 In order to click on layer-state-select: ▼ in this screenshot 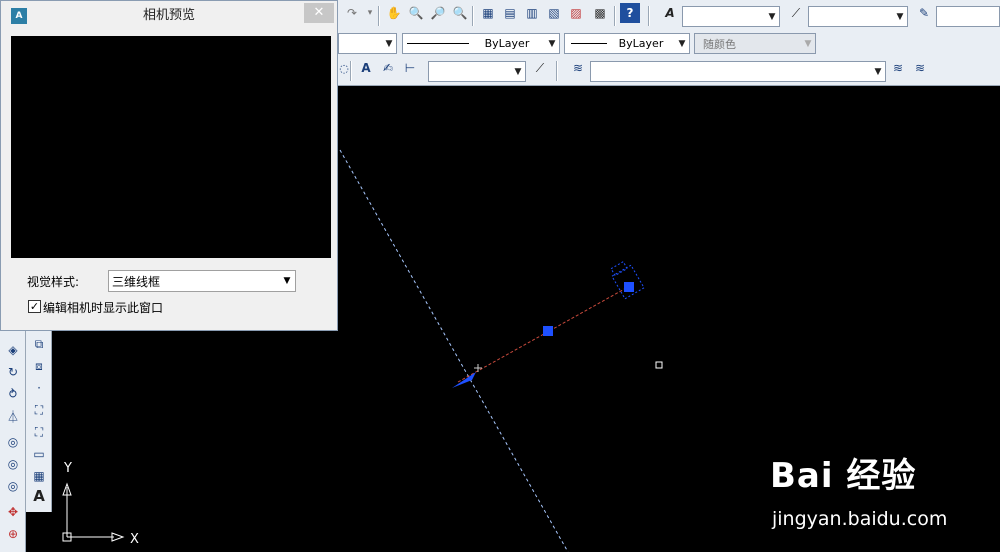, I will do `click(738, 71)`.